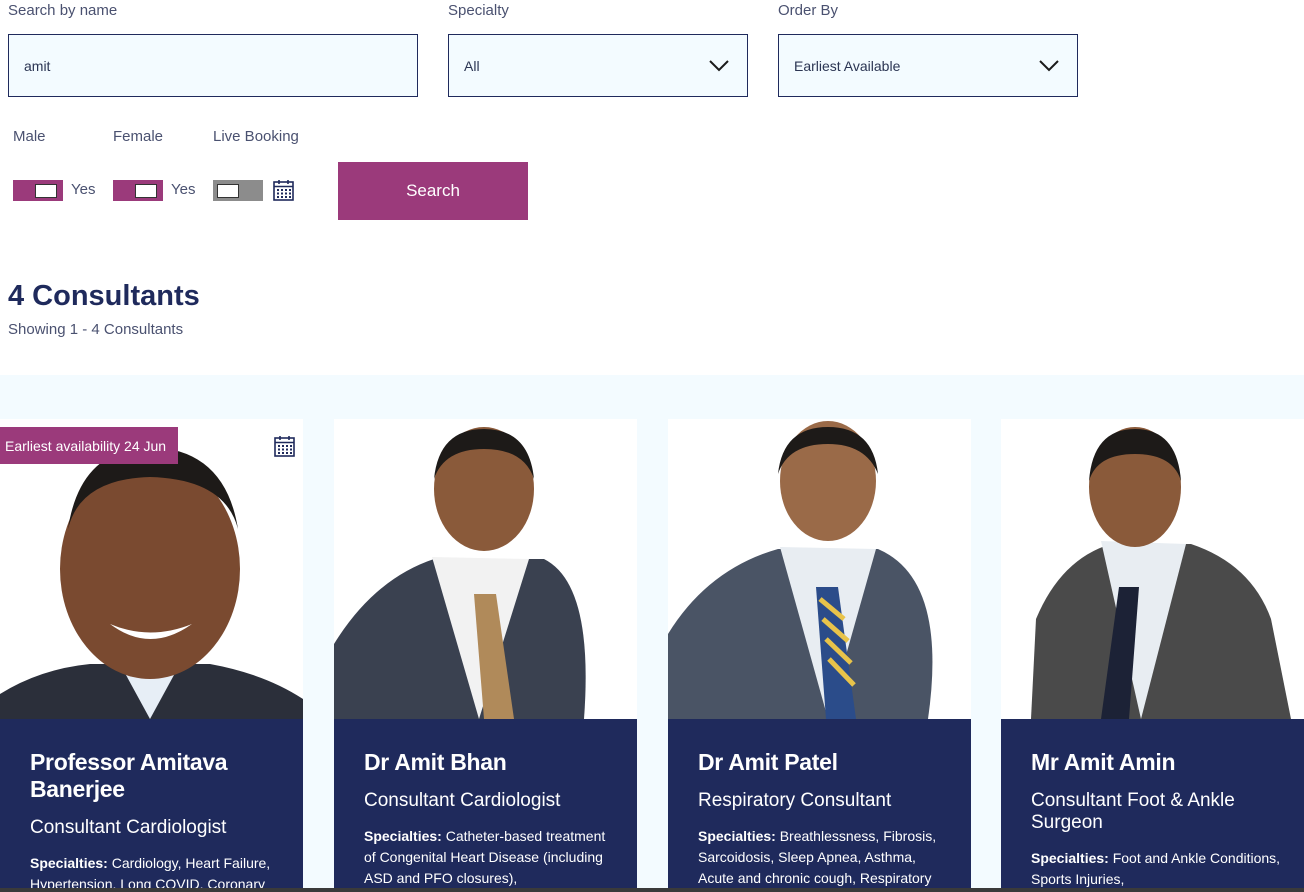 The width and height of the screenshot is (1304, 892). Describe the element at coordinates (472, 65) in the screenshot. I see `specialty-selected-value: All` at that location.